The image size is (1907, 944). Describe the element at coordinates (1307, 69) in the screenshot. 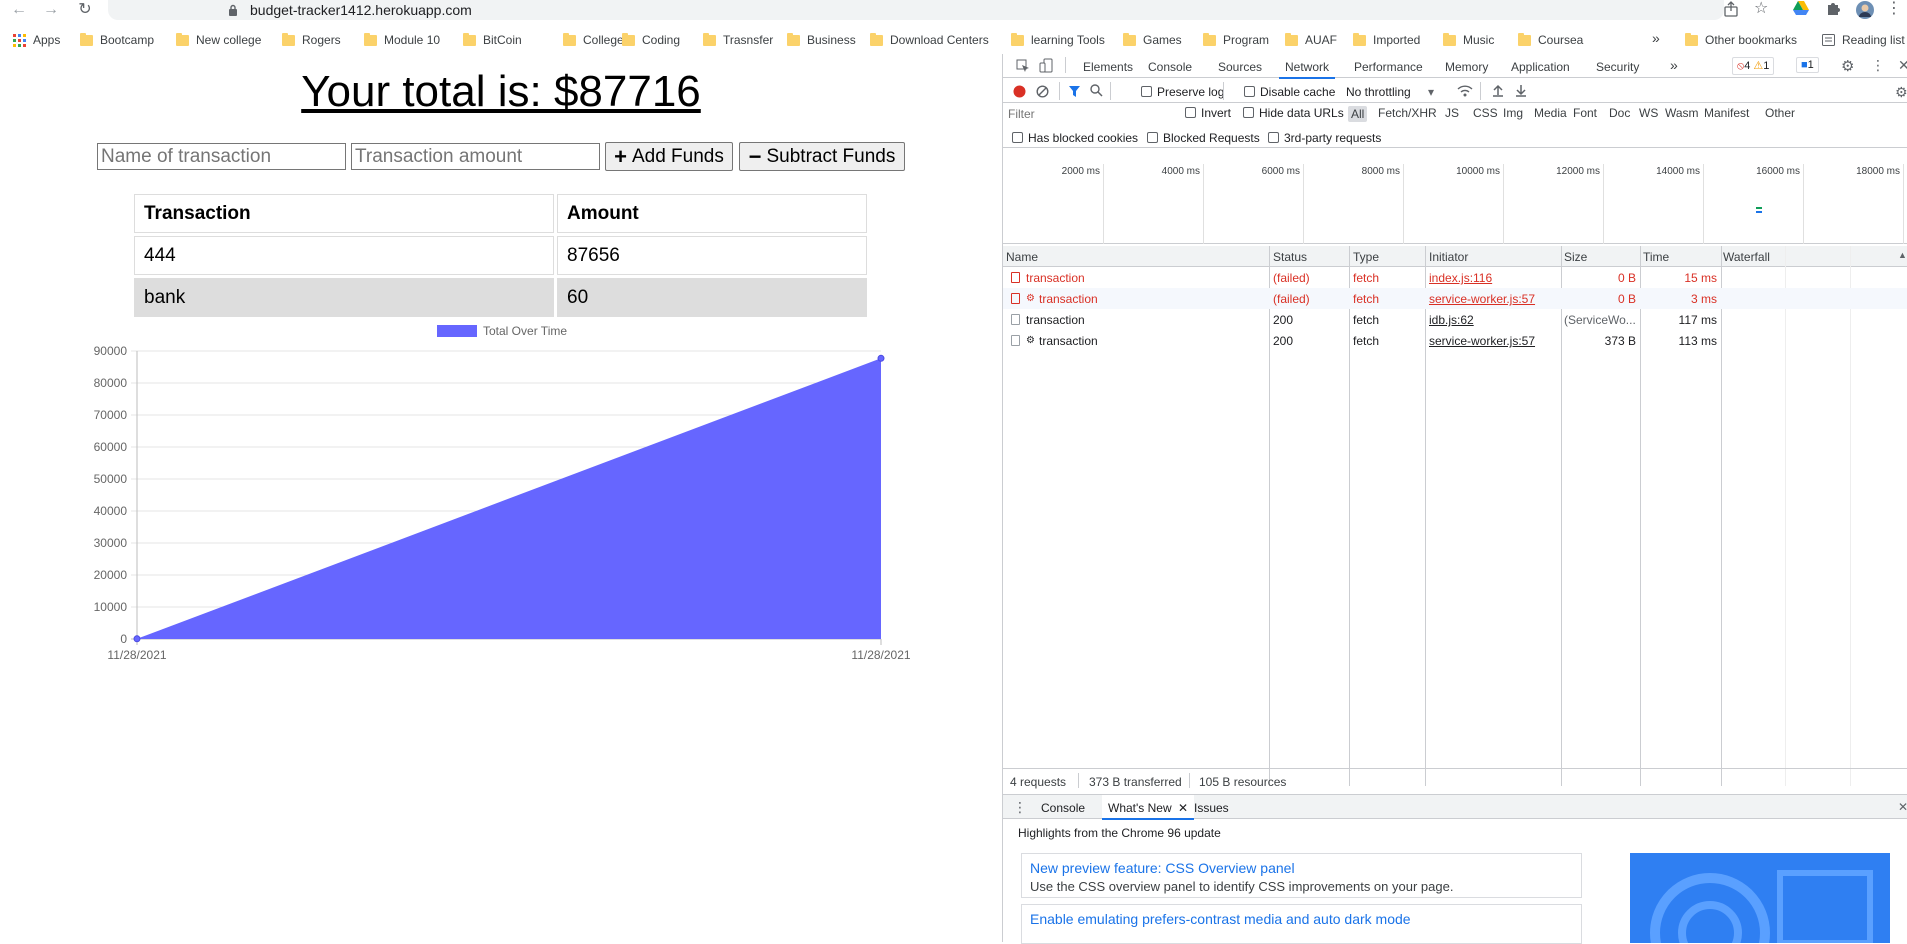

I see `devtools-tab-network: Network` at that location.